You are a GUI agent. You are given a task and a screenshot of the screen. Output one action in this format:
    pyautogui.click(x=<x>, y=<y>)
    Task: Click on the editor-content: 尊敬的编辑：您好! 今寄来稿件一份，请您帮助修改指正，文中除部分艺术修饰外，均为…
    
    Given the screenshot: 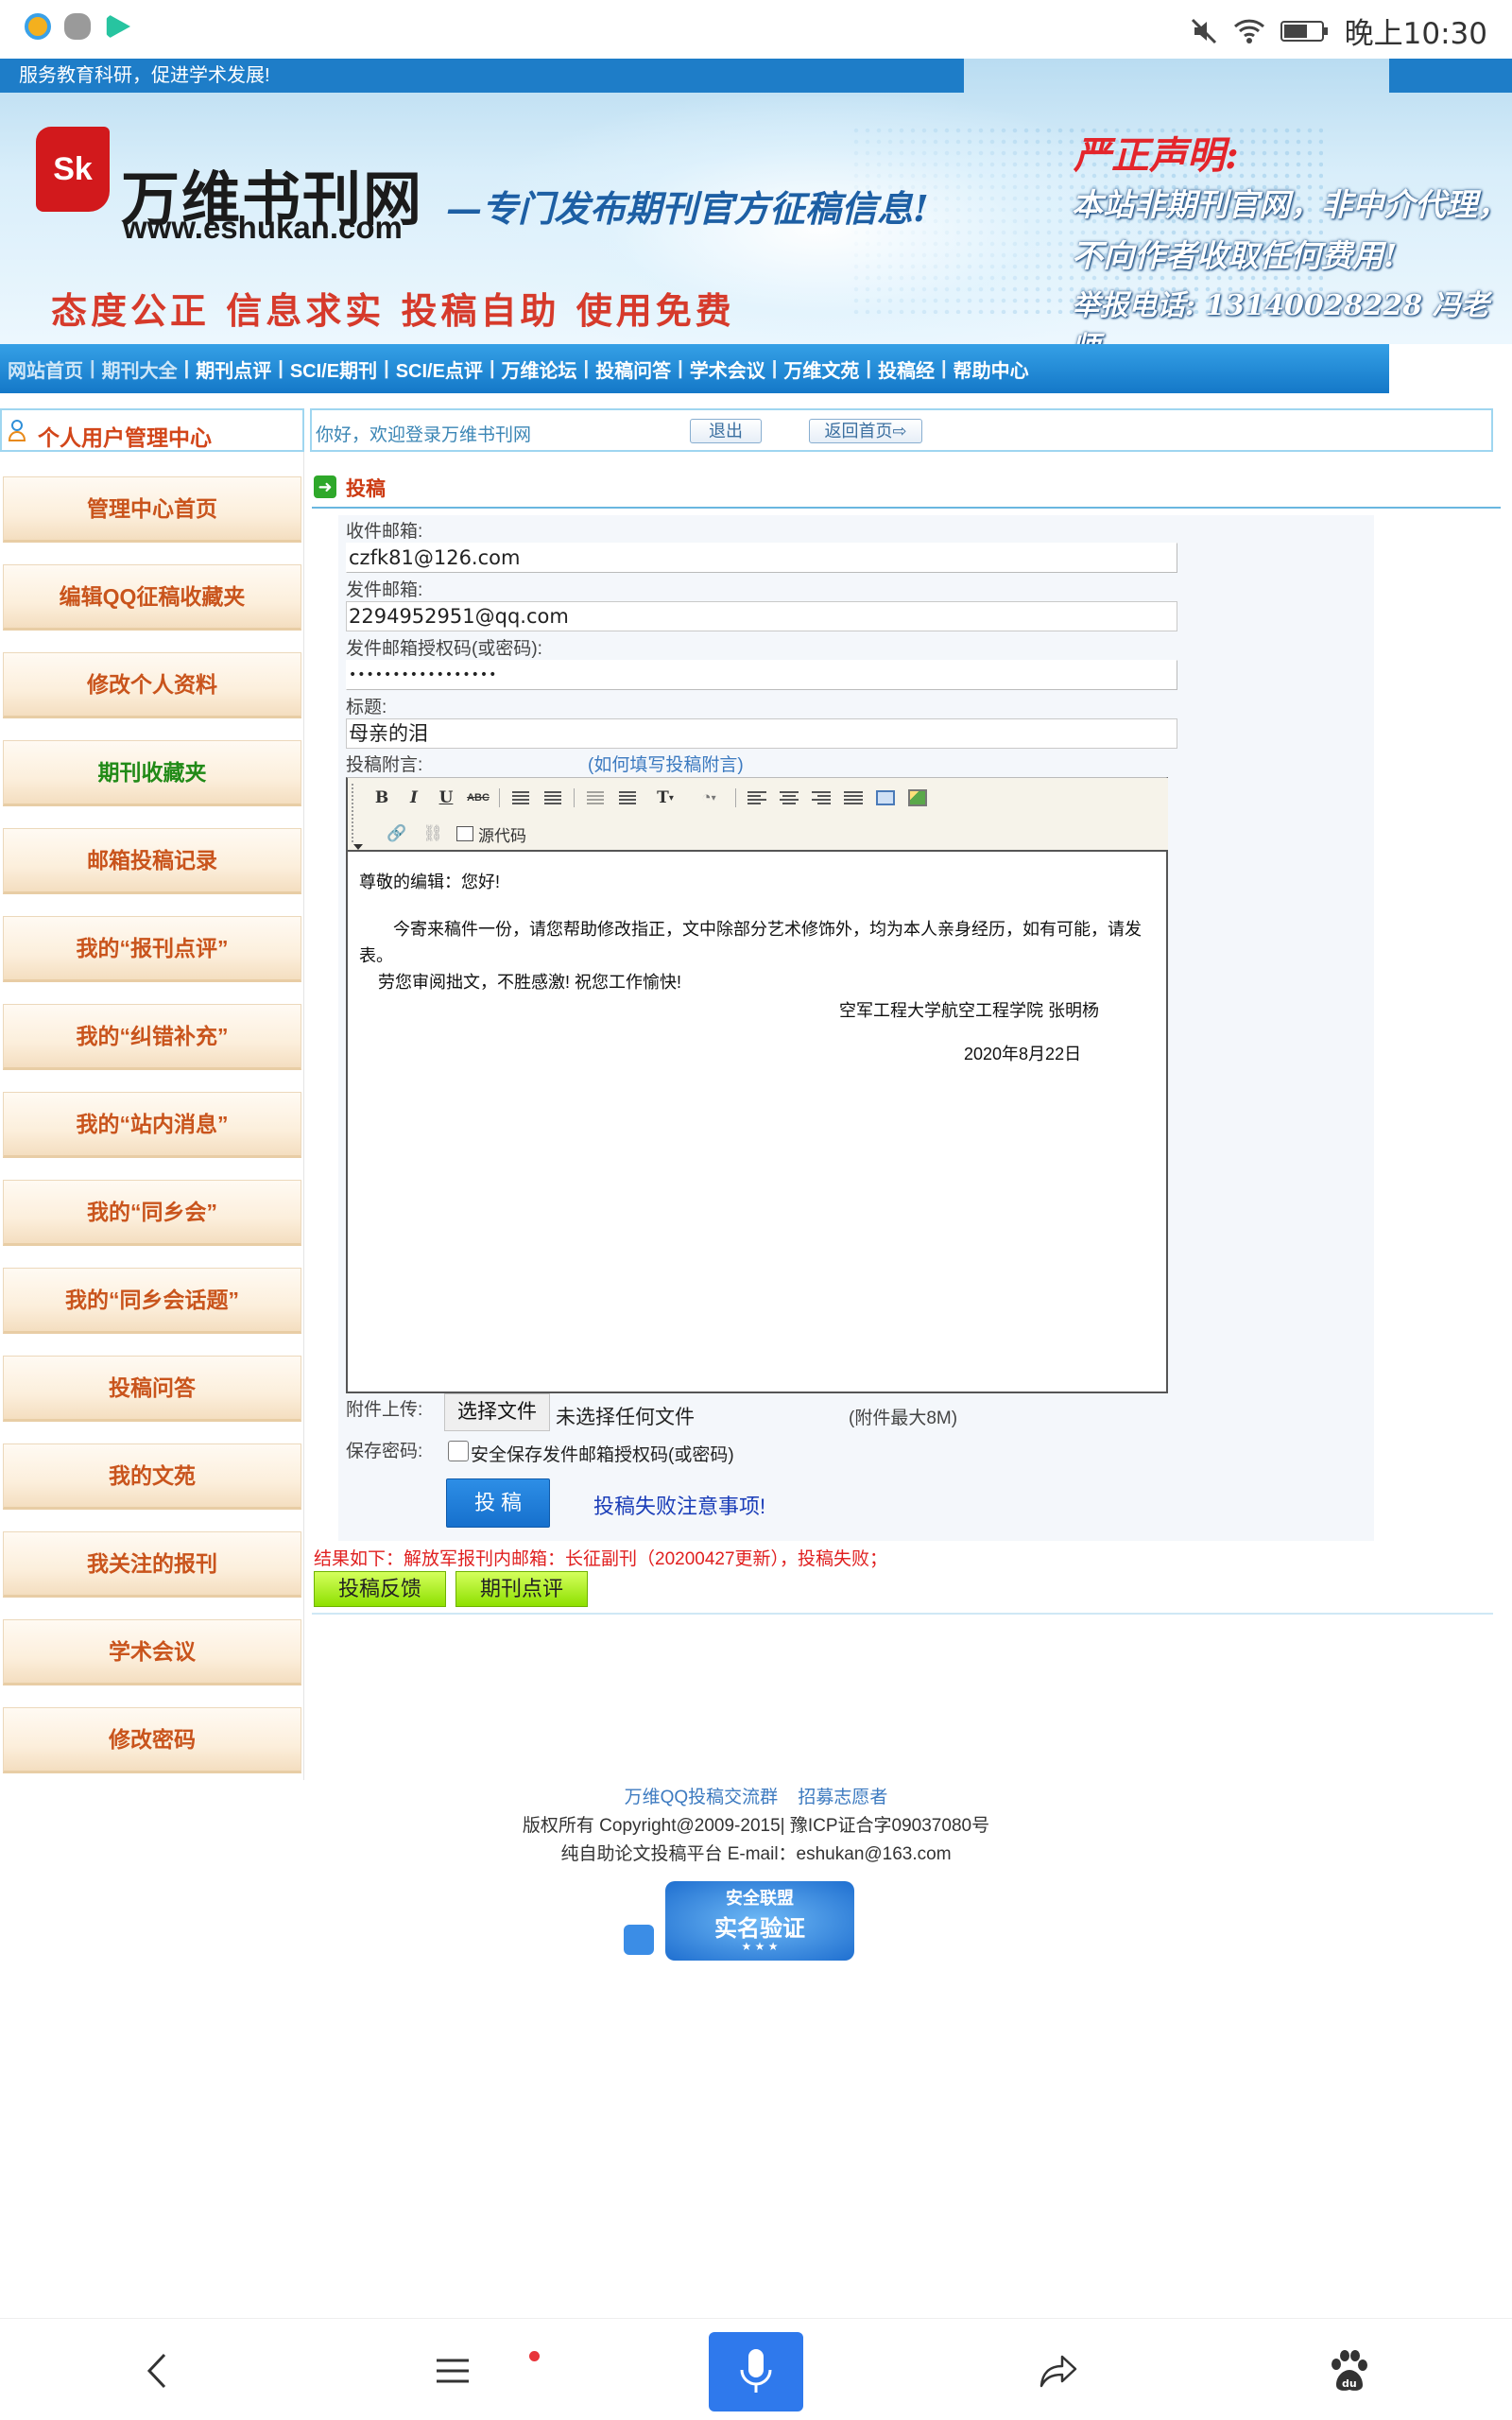 What is the action you would take?
    pyautogui.click(x=756, y=968)
    